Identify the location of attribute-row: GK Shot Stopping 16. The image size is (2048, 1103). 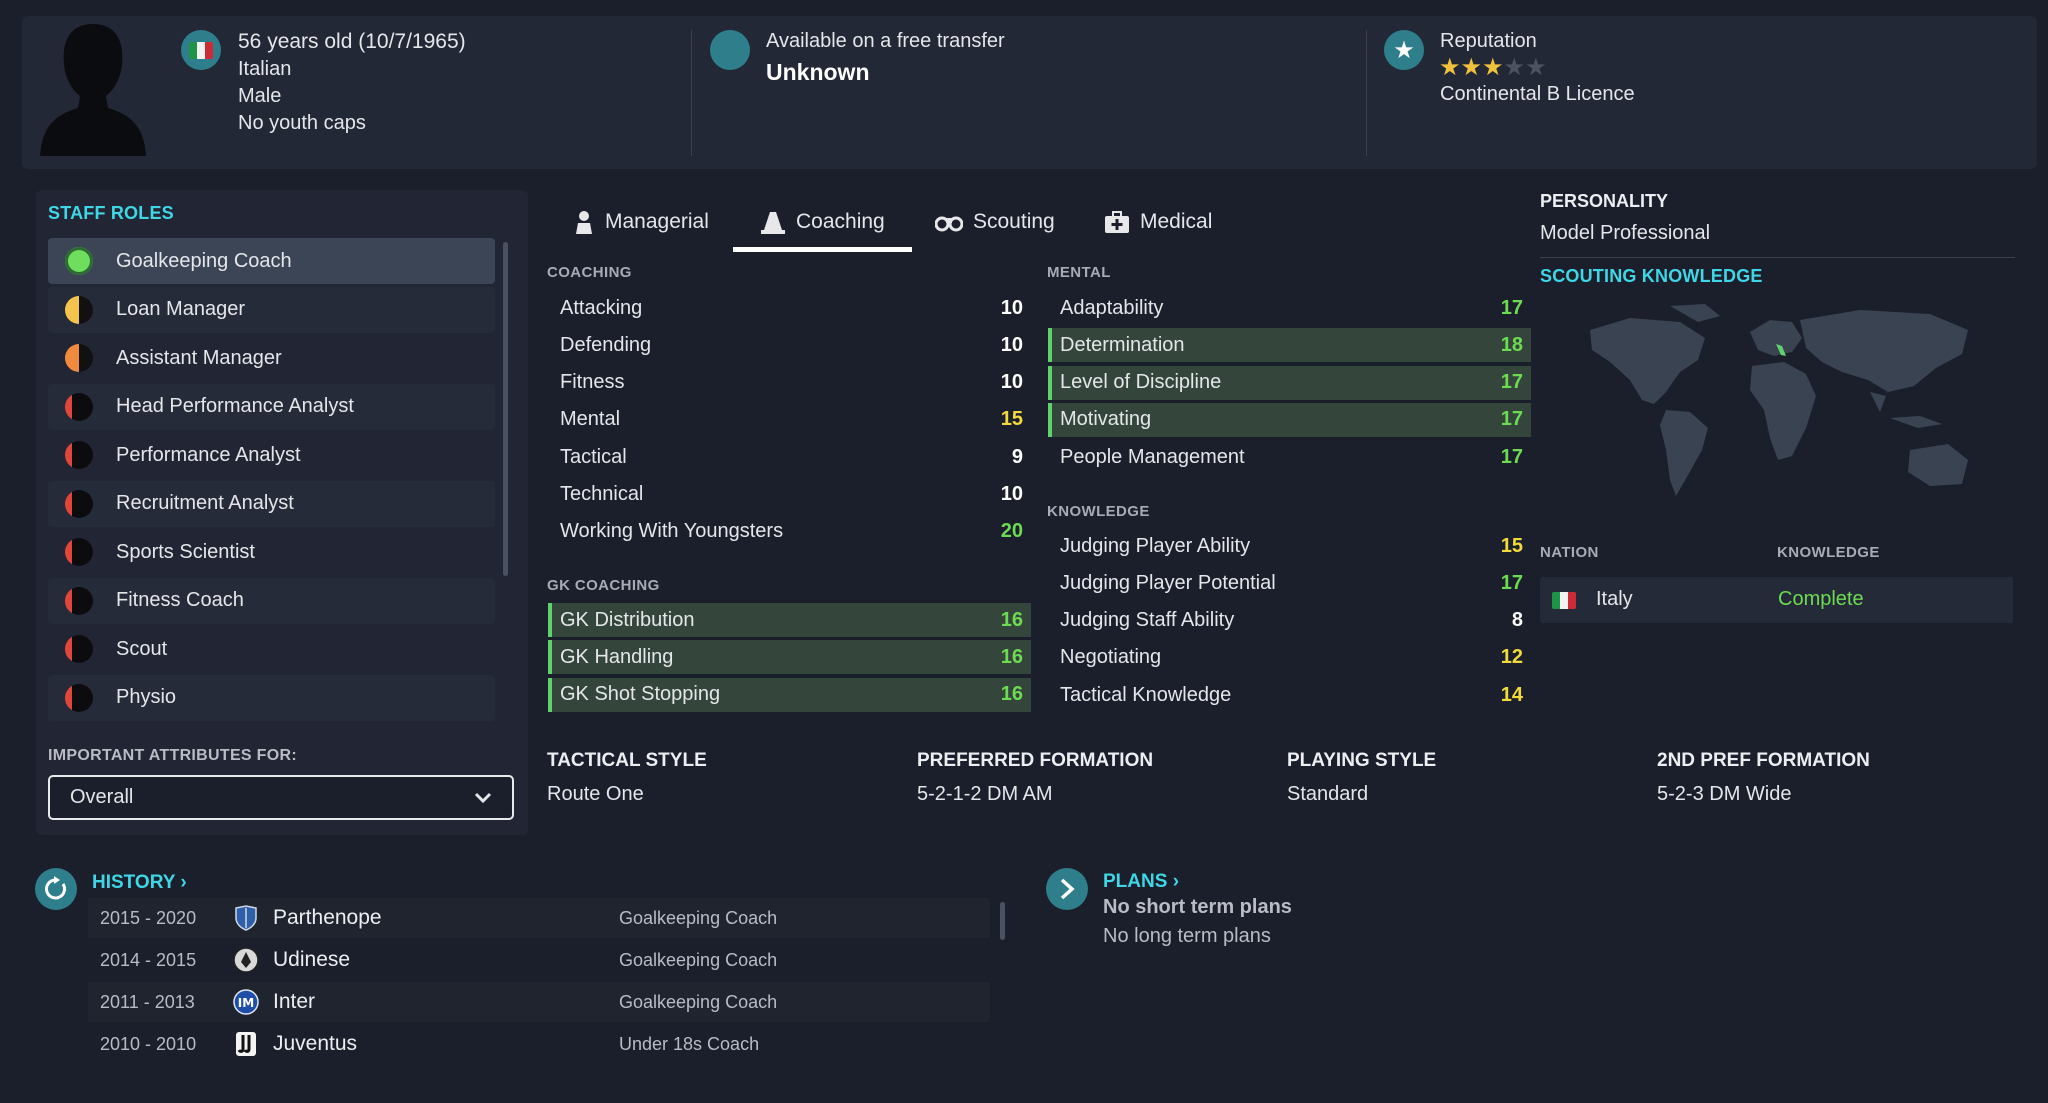
(789, 694).